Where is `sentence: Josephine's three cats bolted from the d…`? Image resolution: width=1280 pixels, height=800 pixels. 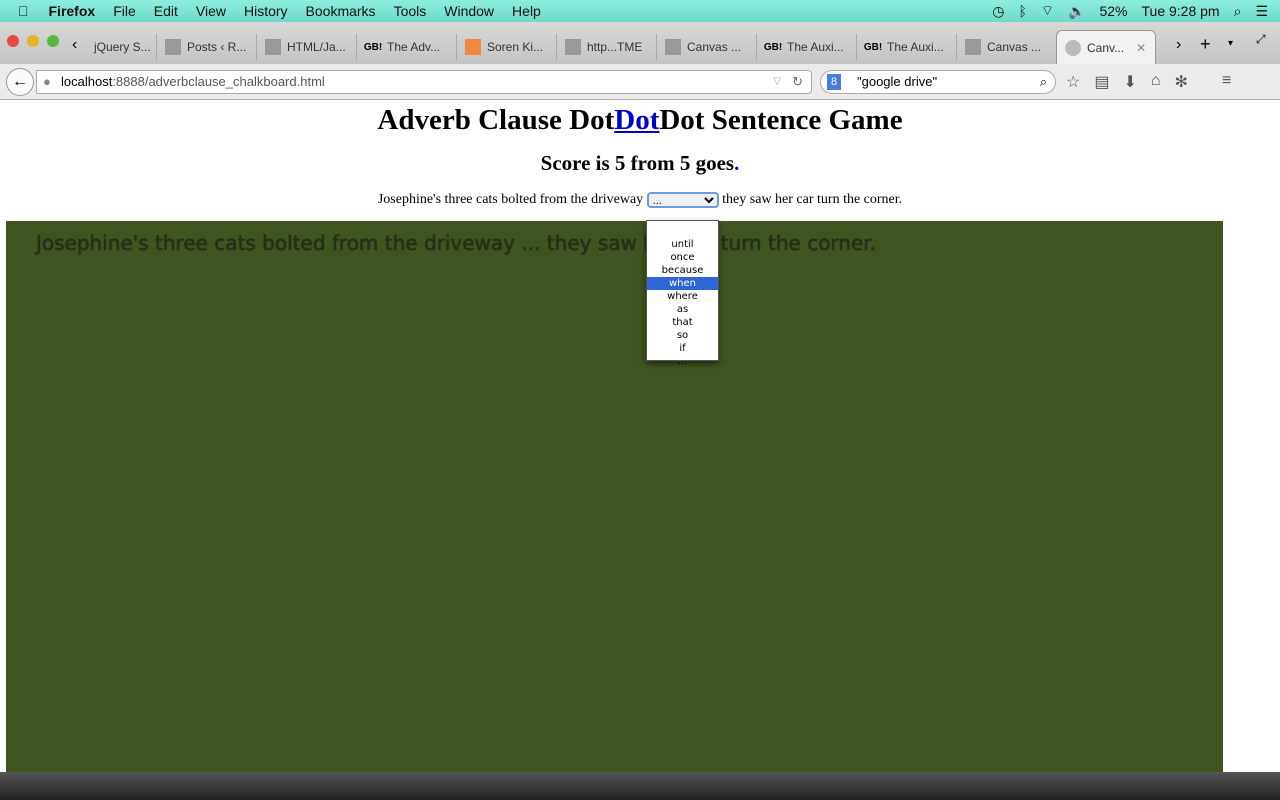 sentence: Josephine's three cats bolted from the d… is located at coordinates (640, 200).